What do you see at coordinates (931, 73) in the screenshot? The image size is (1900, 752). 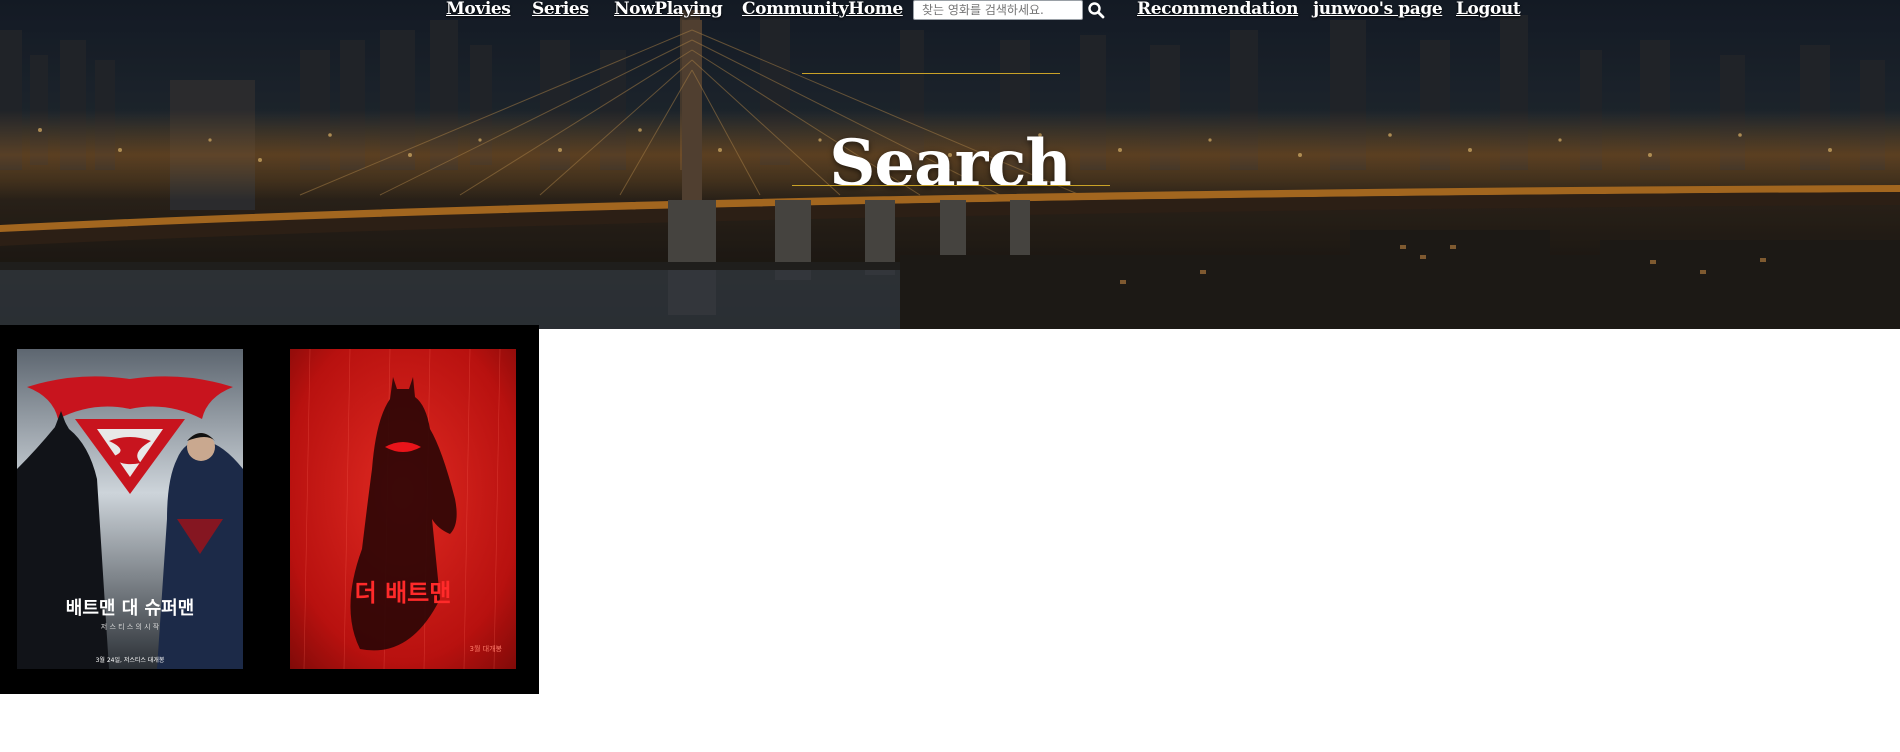 I see `title-divider-top` at bounding box center [931, 73].